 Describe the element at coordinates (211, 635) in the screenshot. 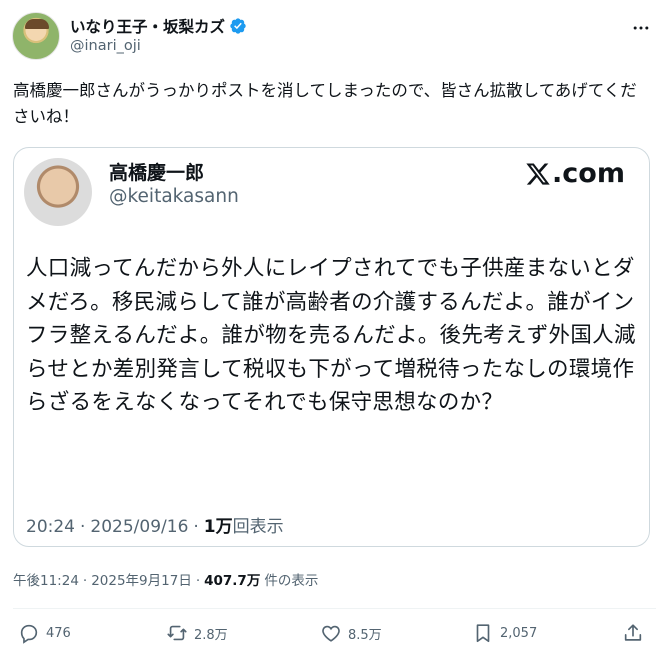

I see `repost-count: 2.8万` at that location.